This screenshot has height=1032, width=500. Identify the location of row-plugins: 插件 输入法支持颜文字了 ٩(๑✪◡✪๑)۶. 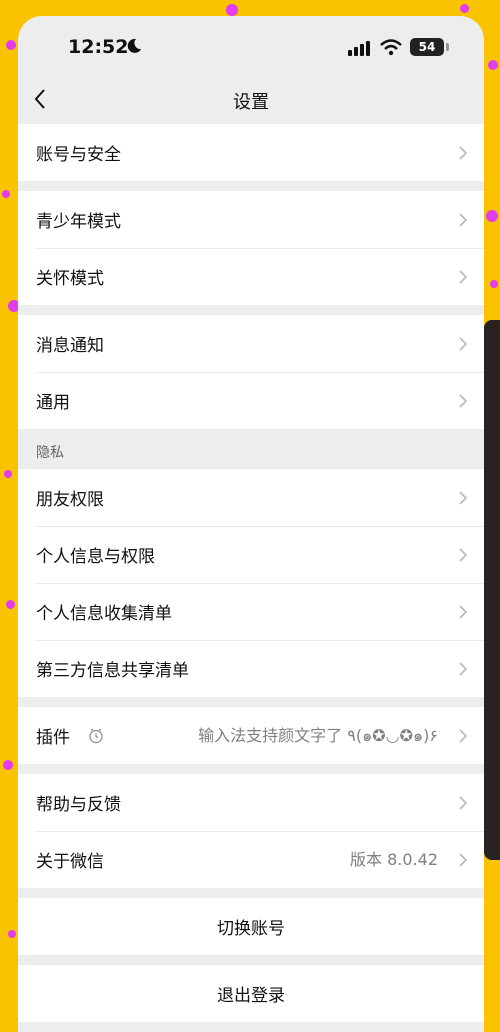
(251, 735).